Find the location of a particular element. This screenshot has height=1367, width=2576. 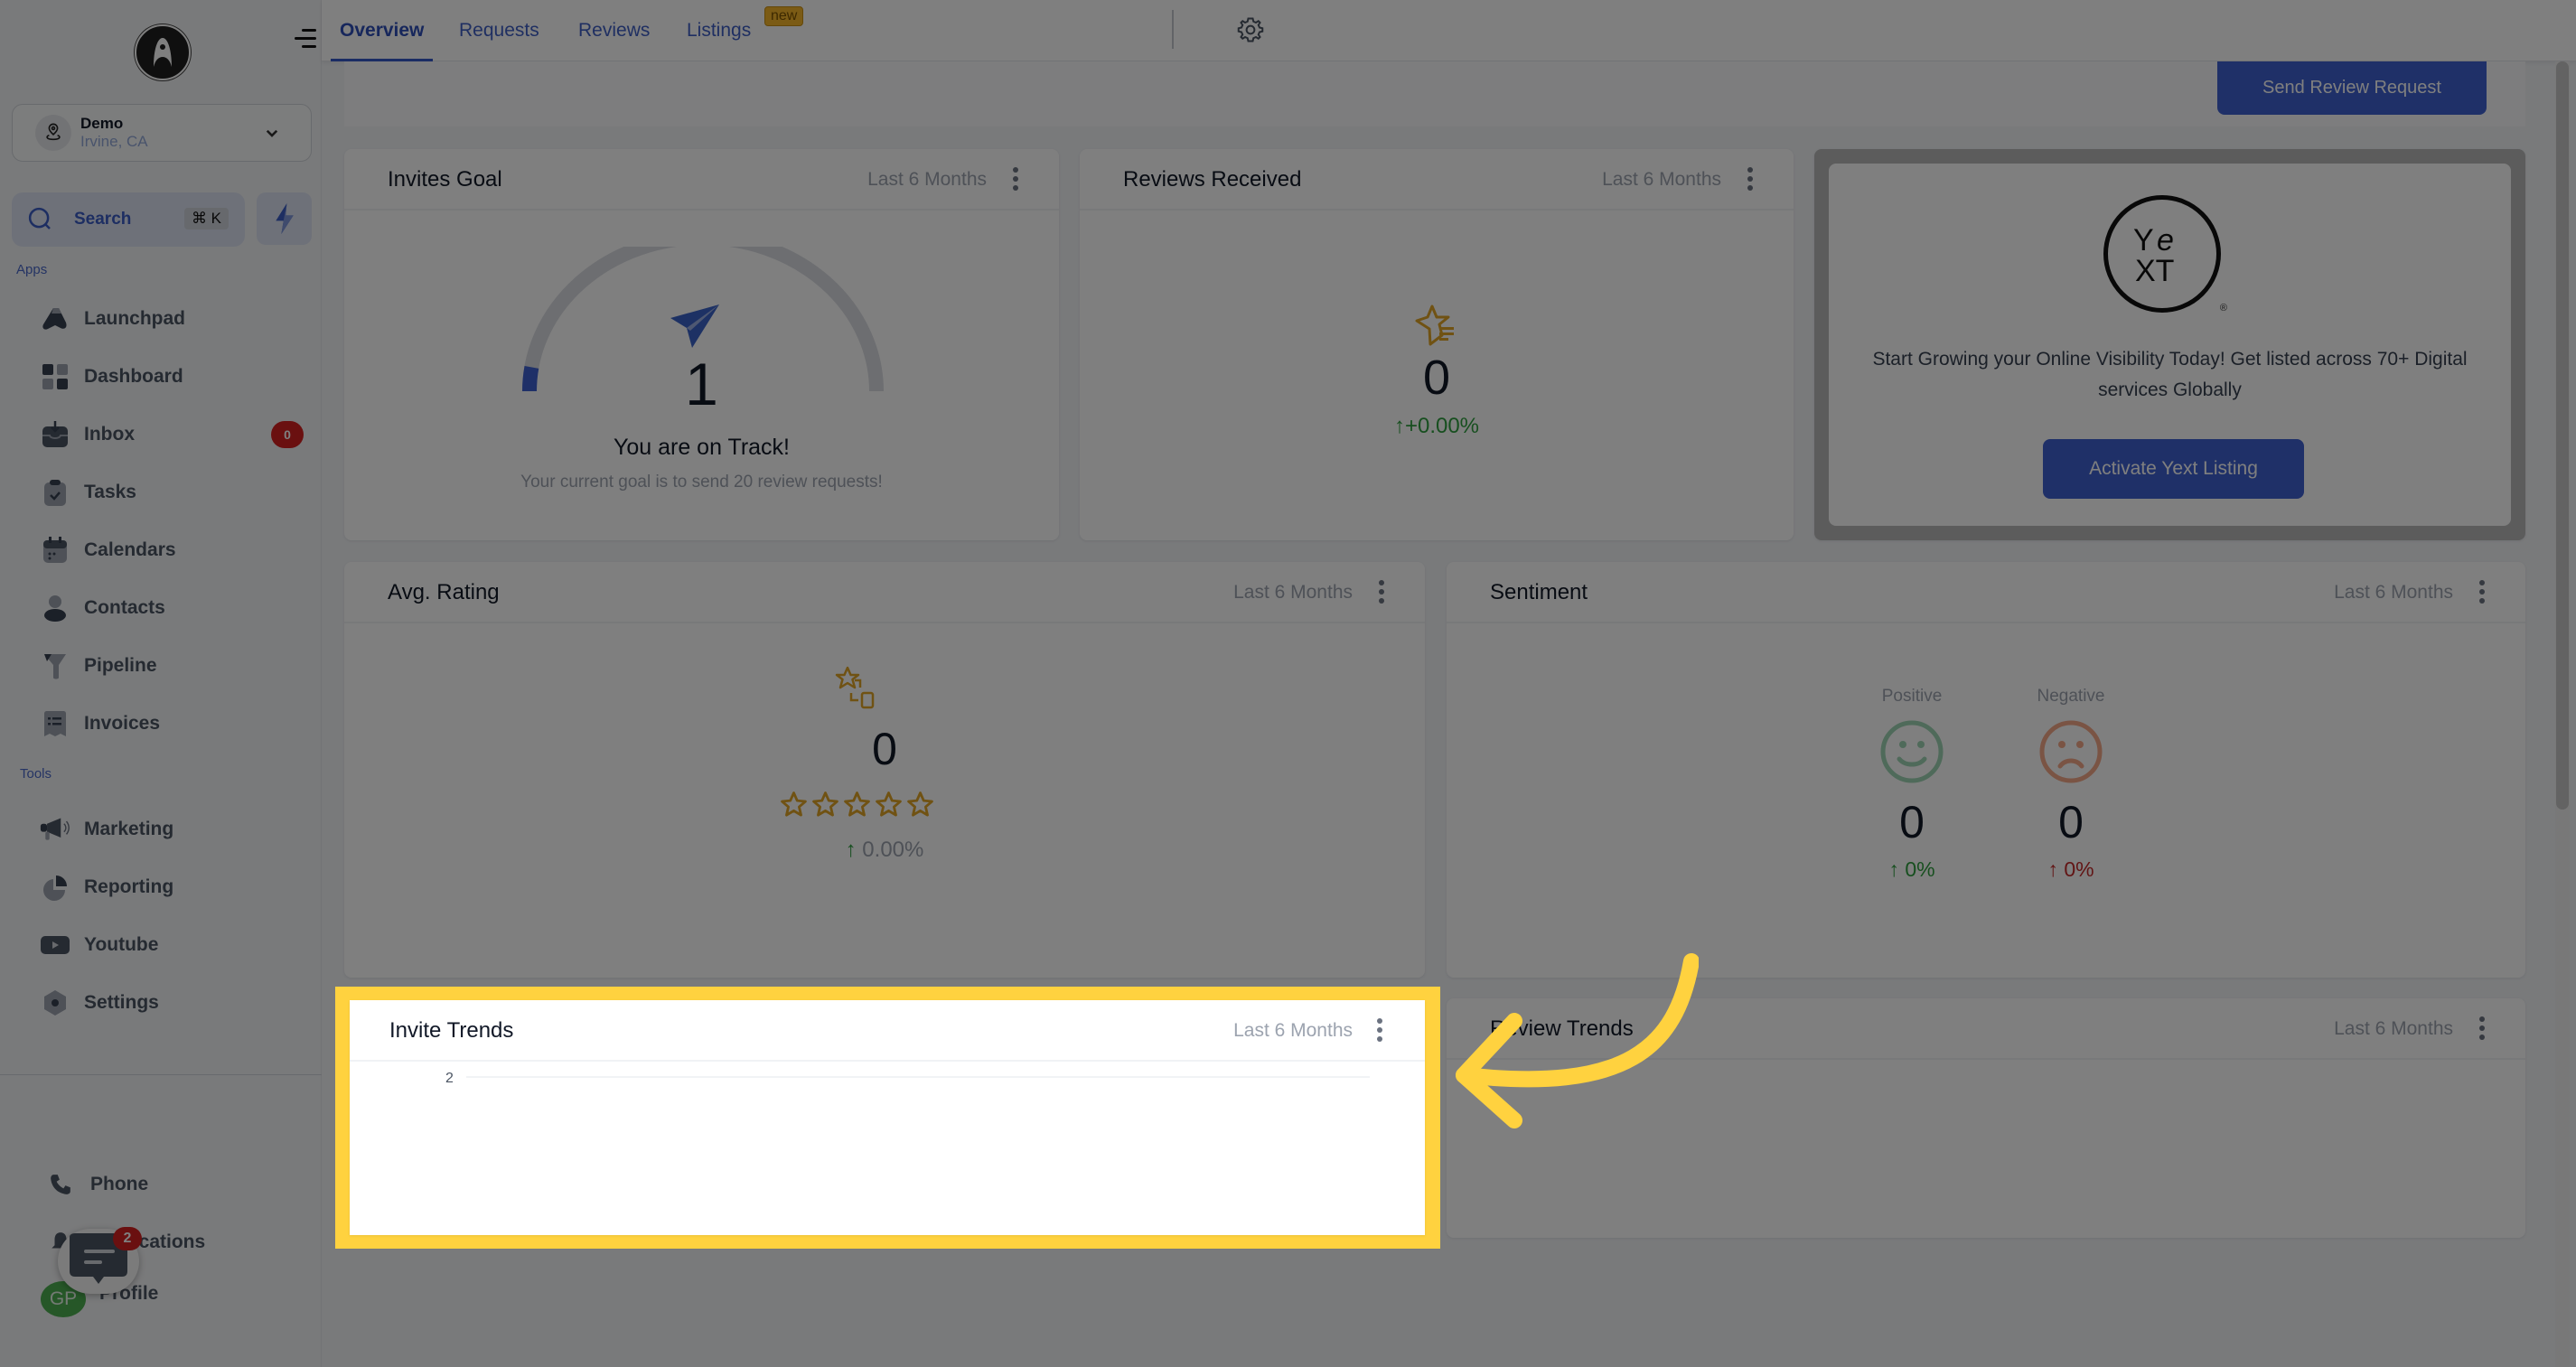

sidebar-item-label: Invoices is located at coordinates (122, 723).